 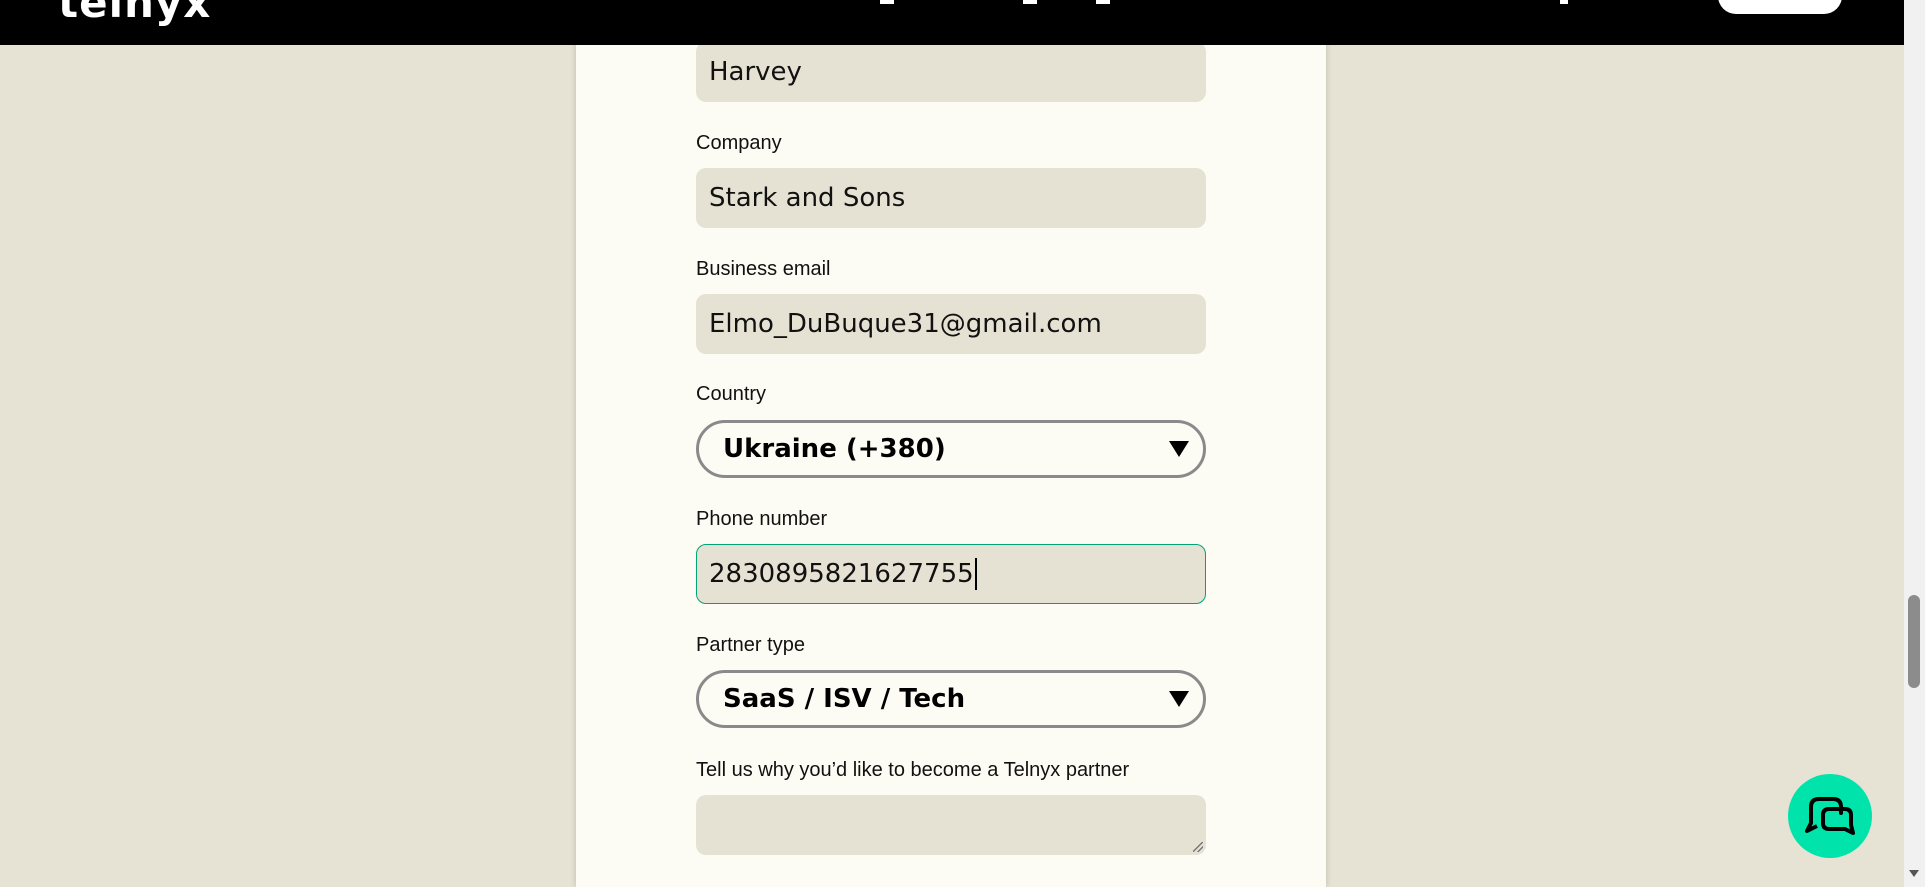 I want to click on chat-bubbles-icon, so click(x=1830, y=816).